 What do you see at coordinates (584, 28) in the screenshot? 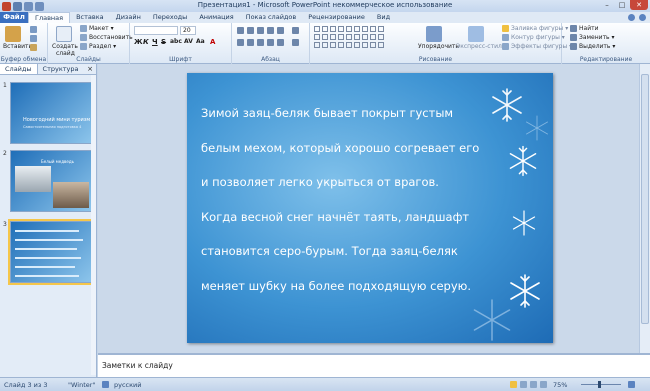
I see `find-button: Найти` at bounding box center [584, 28].